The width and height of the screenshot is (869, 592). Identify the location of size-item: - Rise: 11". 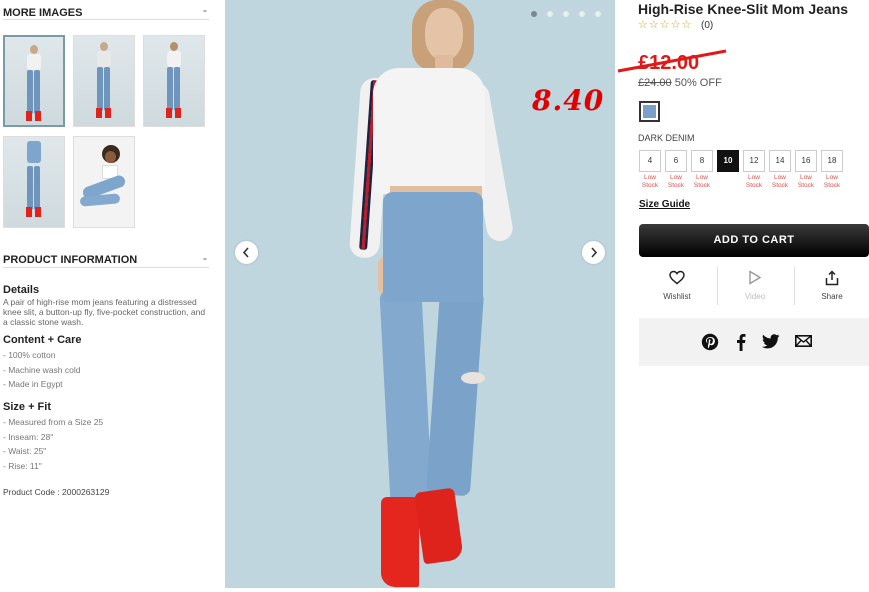
(22, 465).